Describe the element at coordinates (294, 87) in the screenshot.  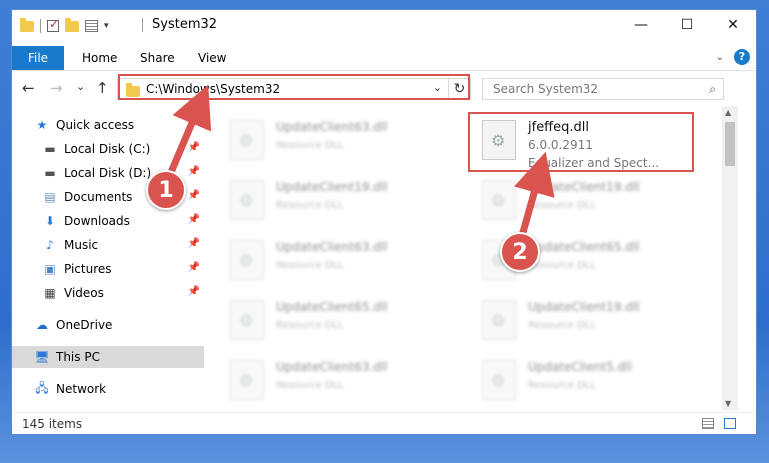
I see `address-highlight-box` at that location.